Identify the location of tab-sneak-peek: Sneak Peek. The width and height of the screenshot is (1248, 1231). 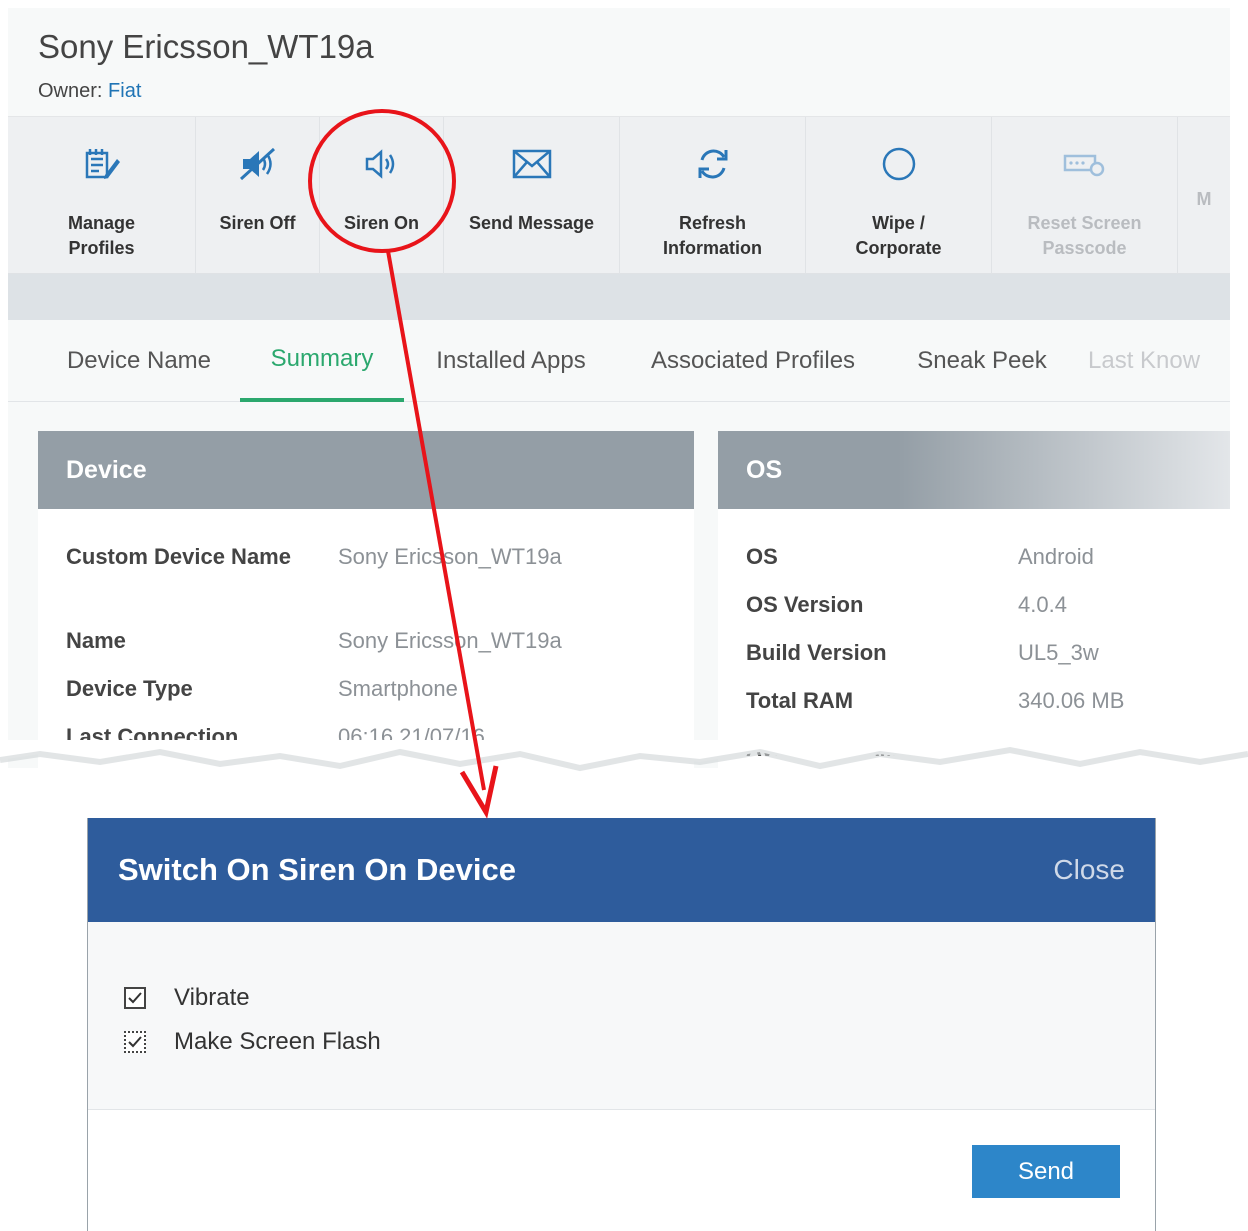
(982, 361).